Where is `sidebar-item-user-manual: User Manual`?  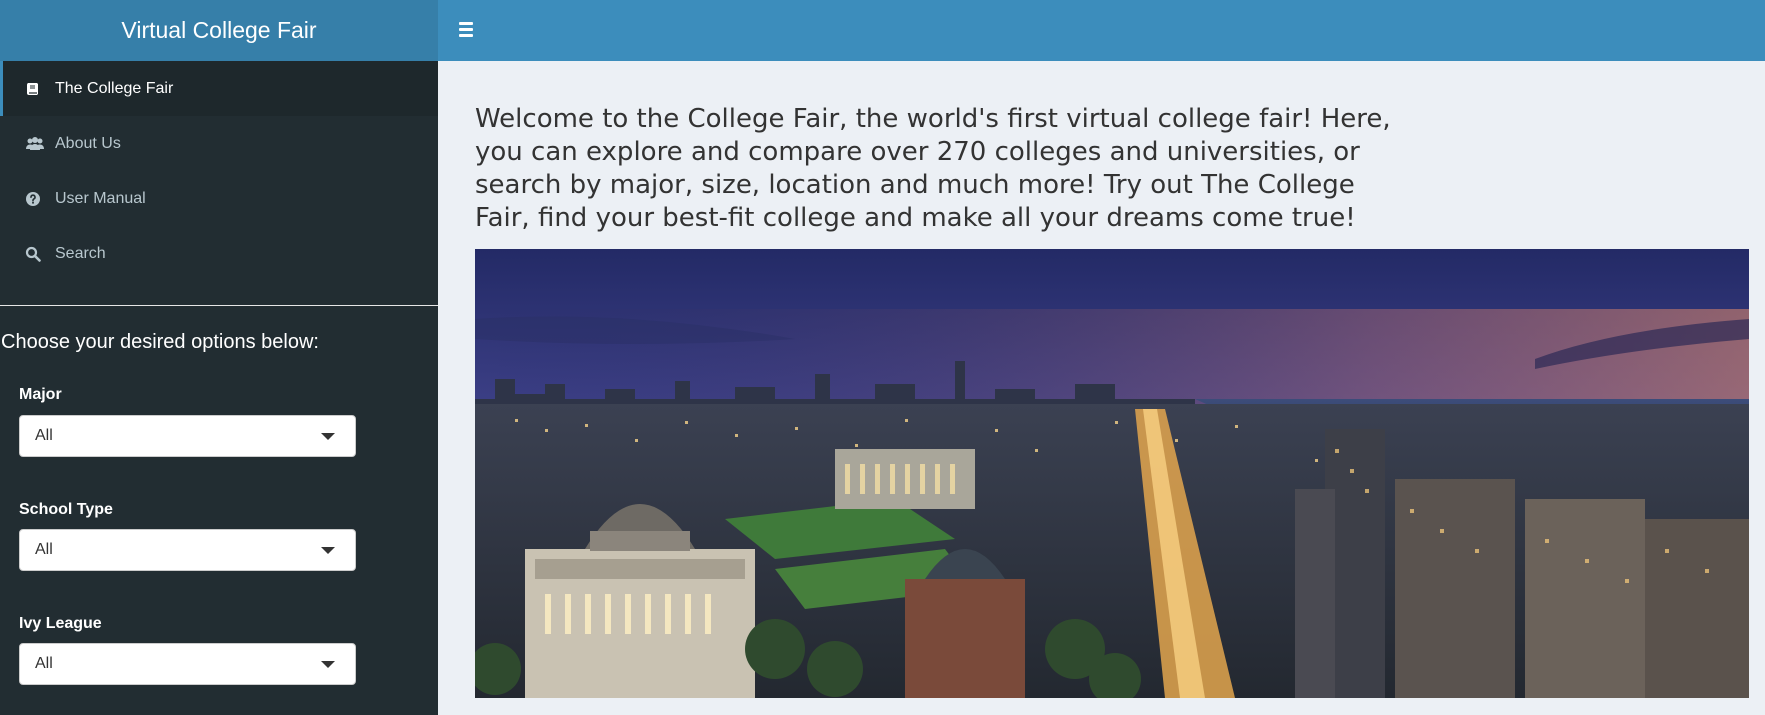 sidebar-item-user-manual: User Manual is located at coordinates (219, 198).